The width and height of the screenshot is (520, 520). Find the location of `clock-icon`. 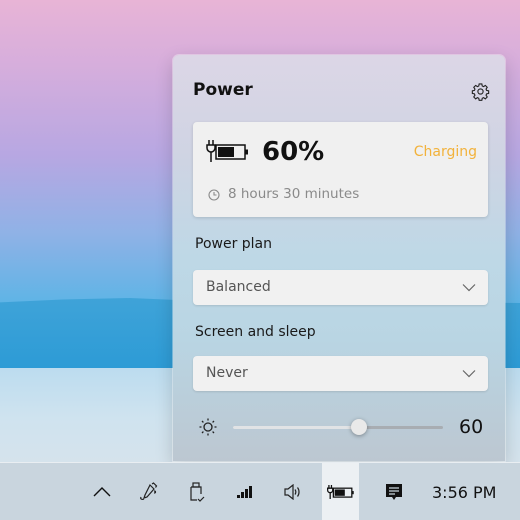

clock-icon is located at coordinates (214, 195).